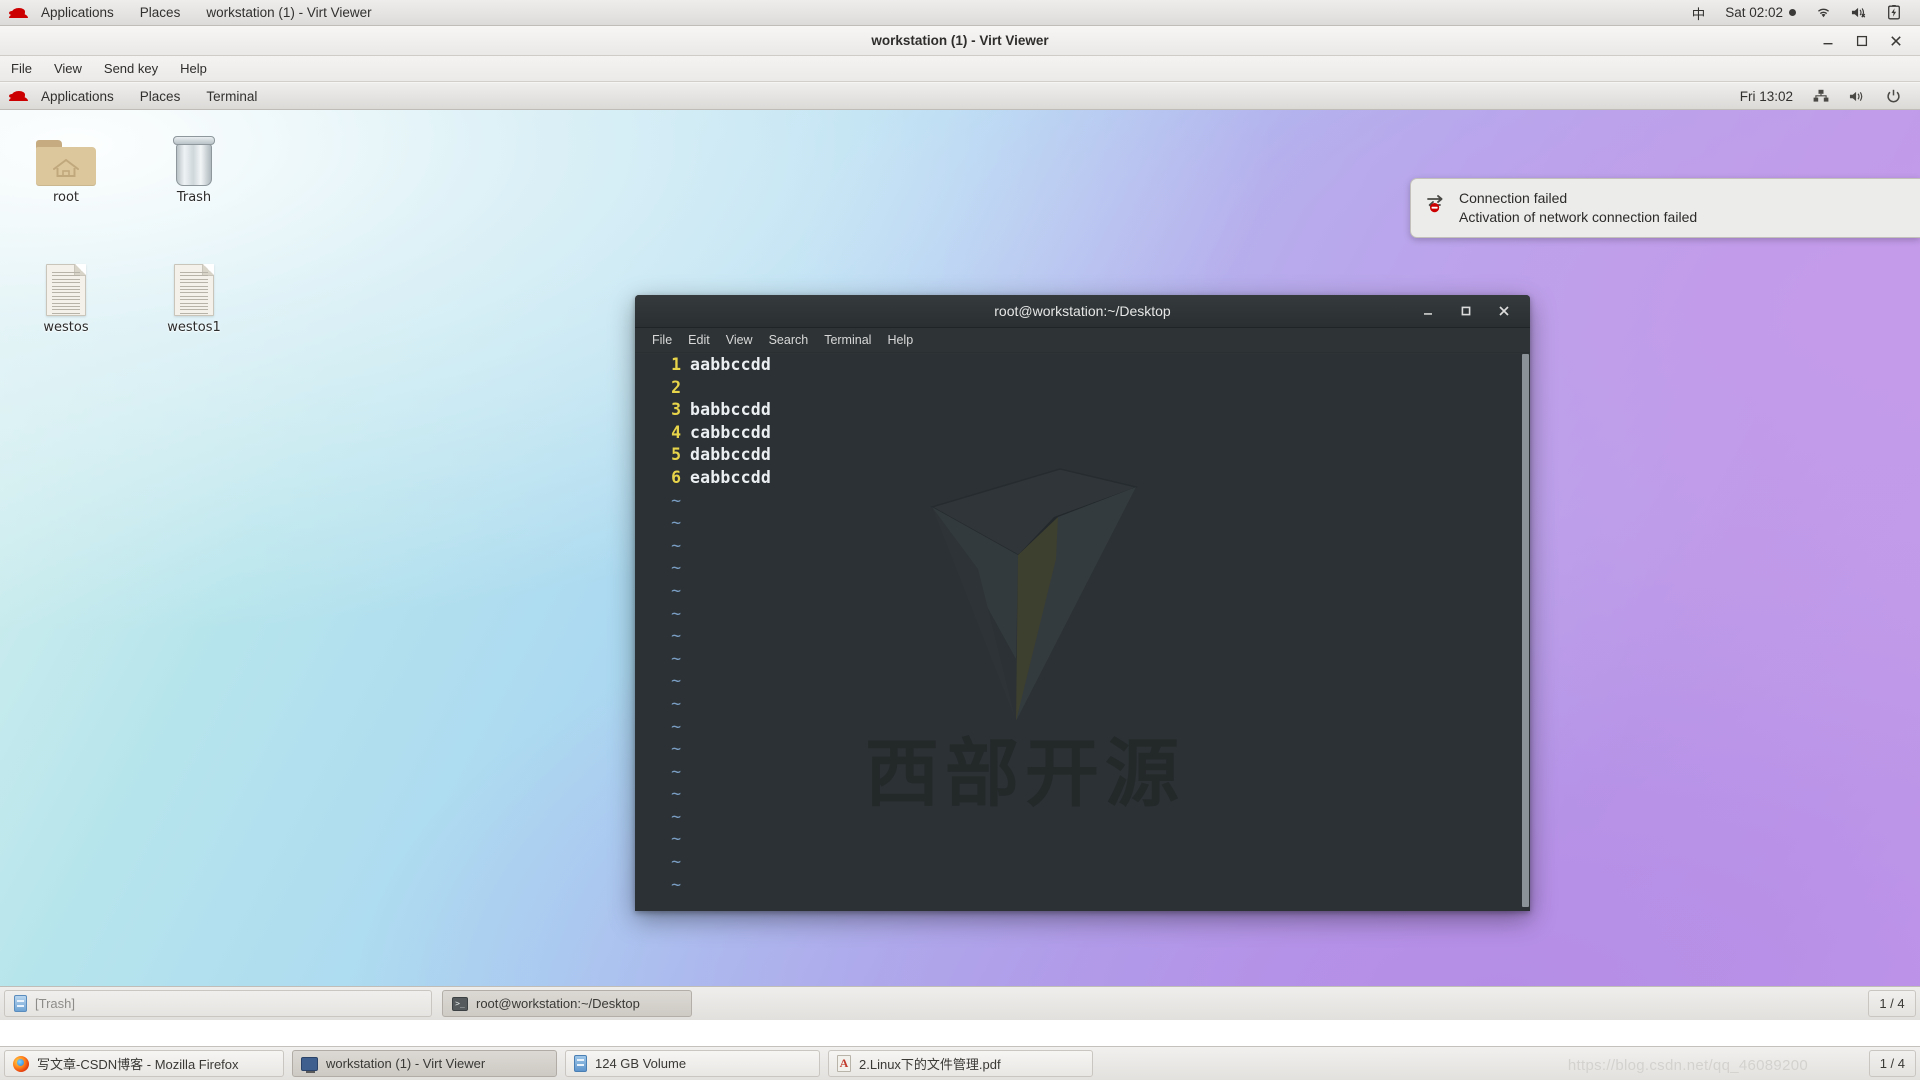 The height and width of the screenshot is (1080, 1920). What do you see at coordinates (1082, 433) in the screenshot?
I see `editor-line: 4 cabbccdd` at bounding box center [1082, 433].